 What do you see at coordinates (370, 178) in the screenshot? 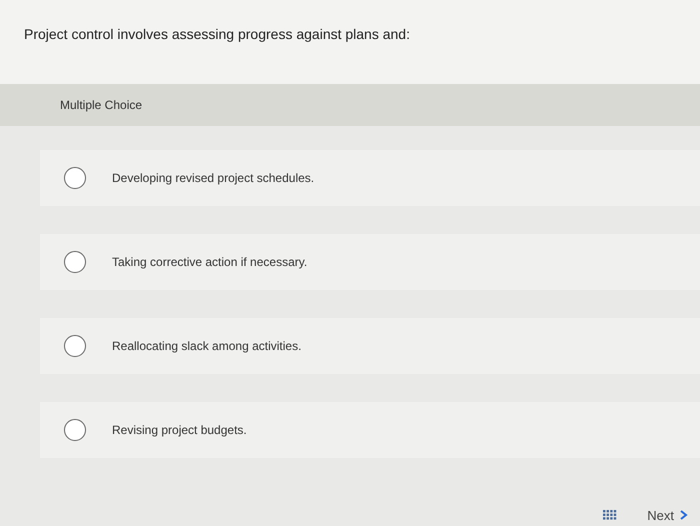
I see `answer-option: Developing revised project schedules.` at bounding box center [370, 178].